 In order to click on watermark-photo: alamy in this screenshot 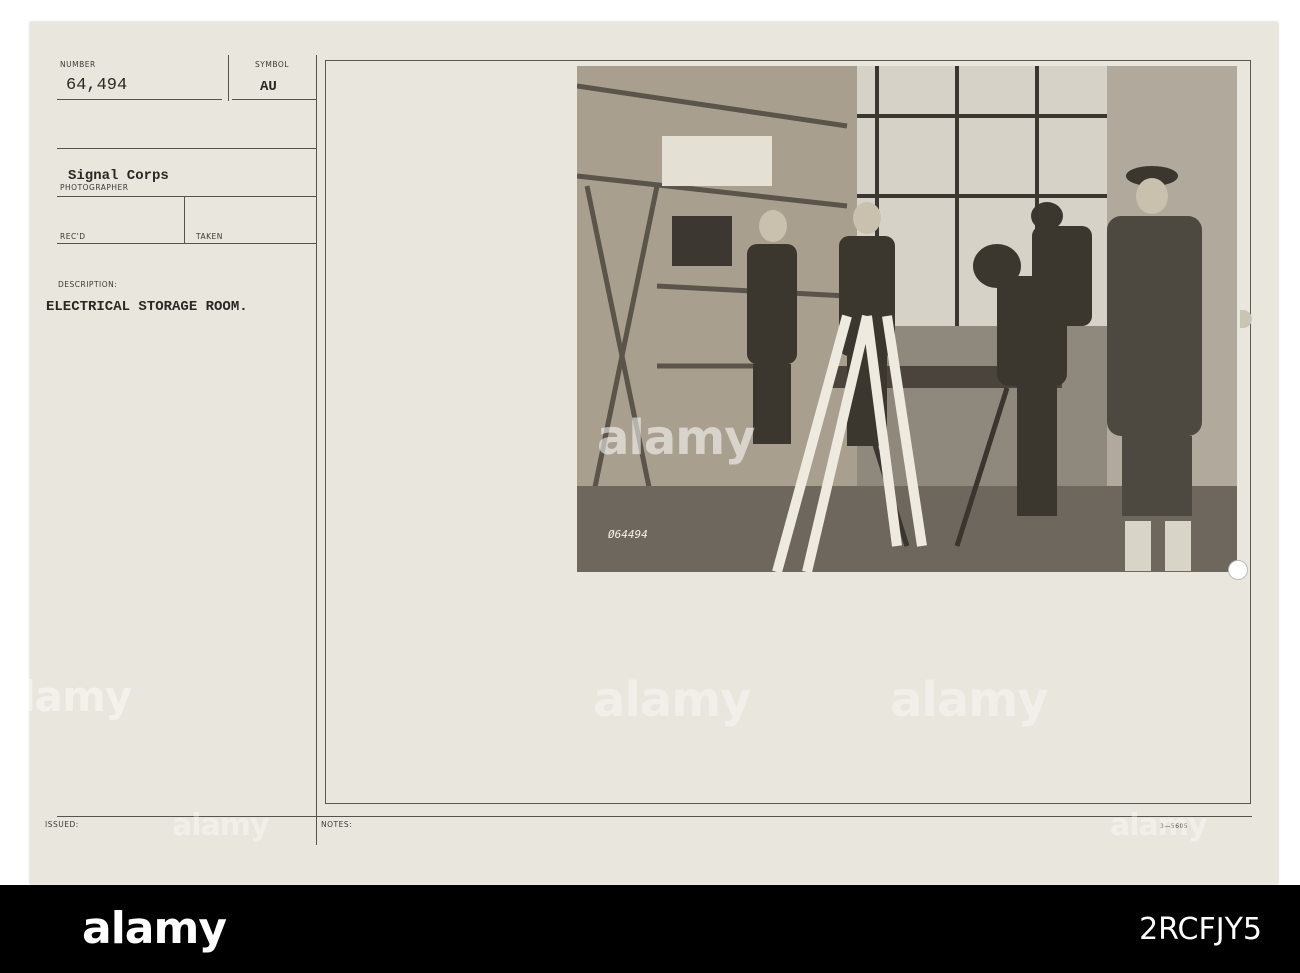, I will do `click(676, 438)`.